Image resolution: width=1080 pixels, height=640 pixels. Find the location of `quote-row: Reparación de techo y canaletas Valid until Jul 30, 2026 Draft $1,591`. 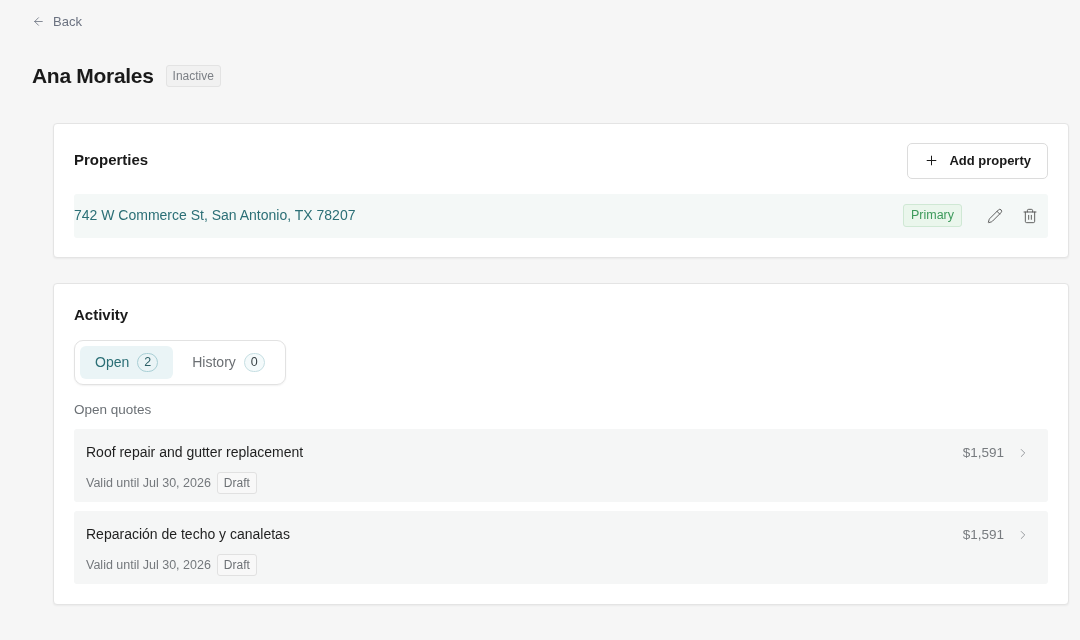

quote-row: Reparación de techo y canaletas Valid until Jul 30, 2026 Draft $1,591 is located at coordinates (561, 548).